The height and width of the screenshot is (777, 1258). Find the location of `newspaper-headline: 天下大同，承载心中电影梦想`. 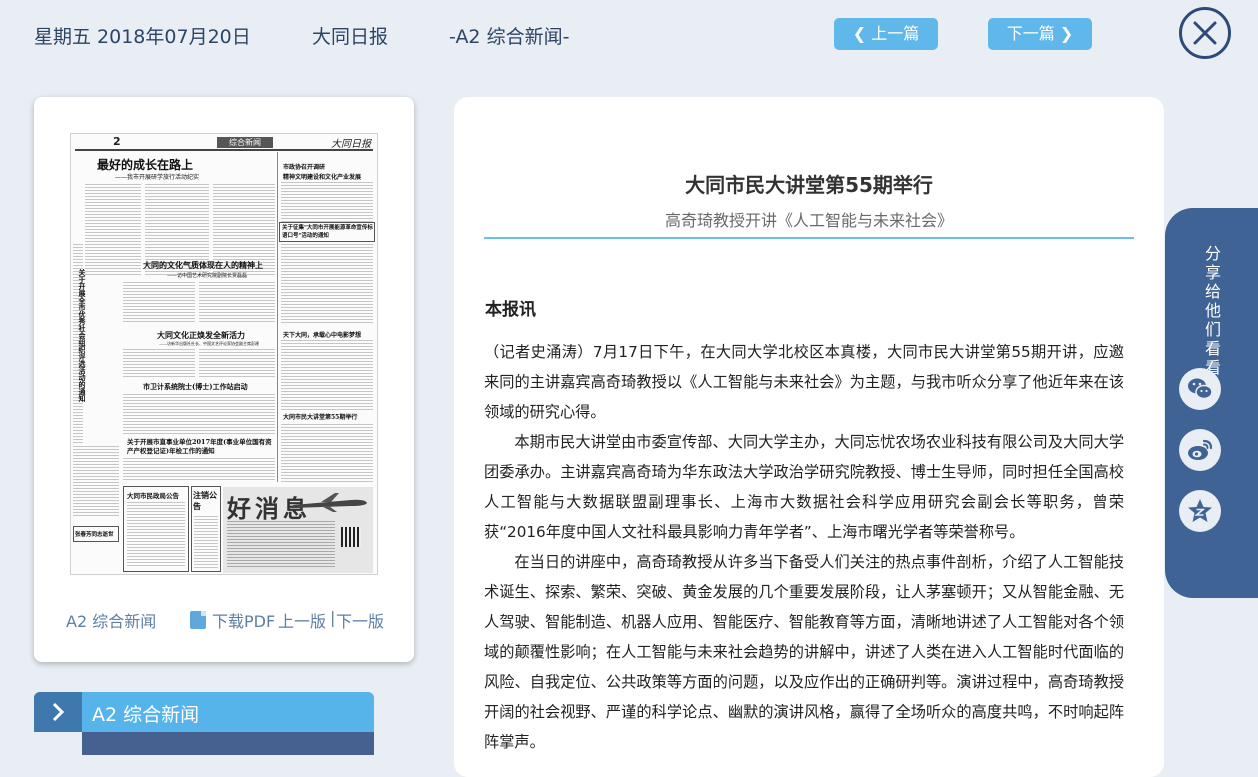

newspaper-headline: 天下大同，承载心中电影梦想 is located at coordinates (322, 335).